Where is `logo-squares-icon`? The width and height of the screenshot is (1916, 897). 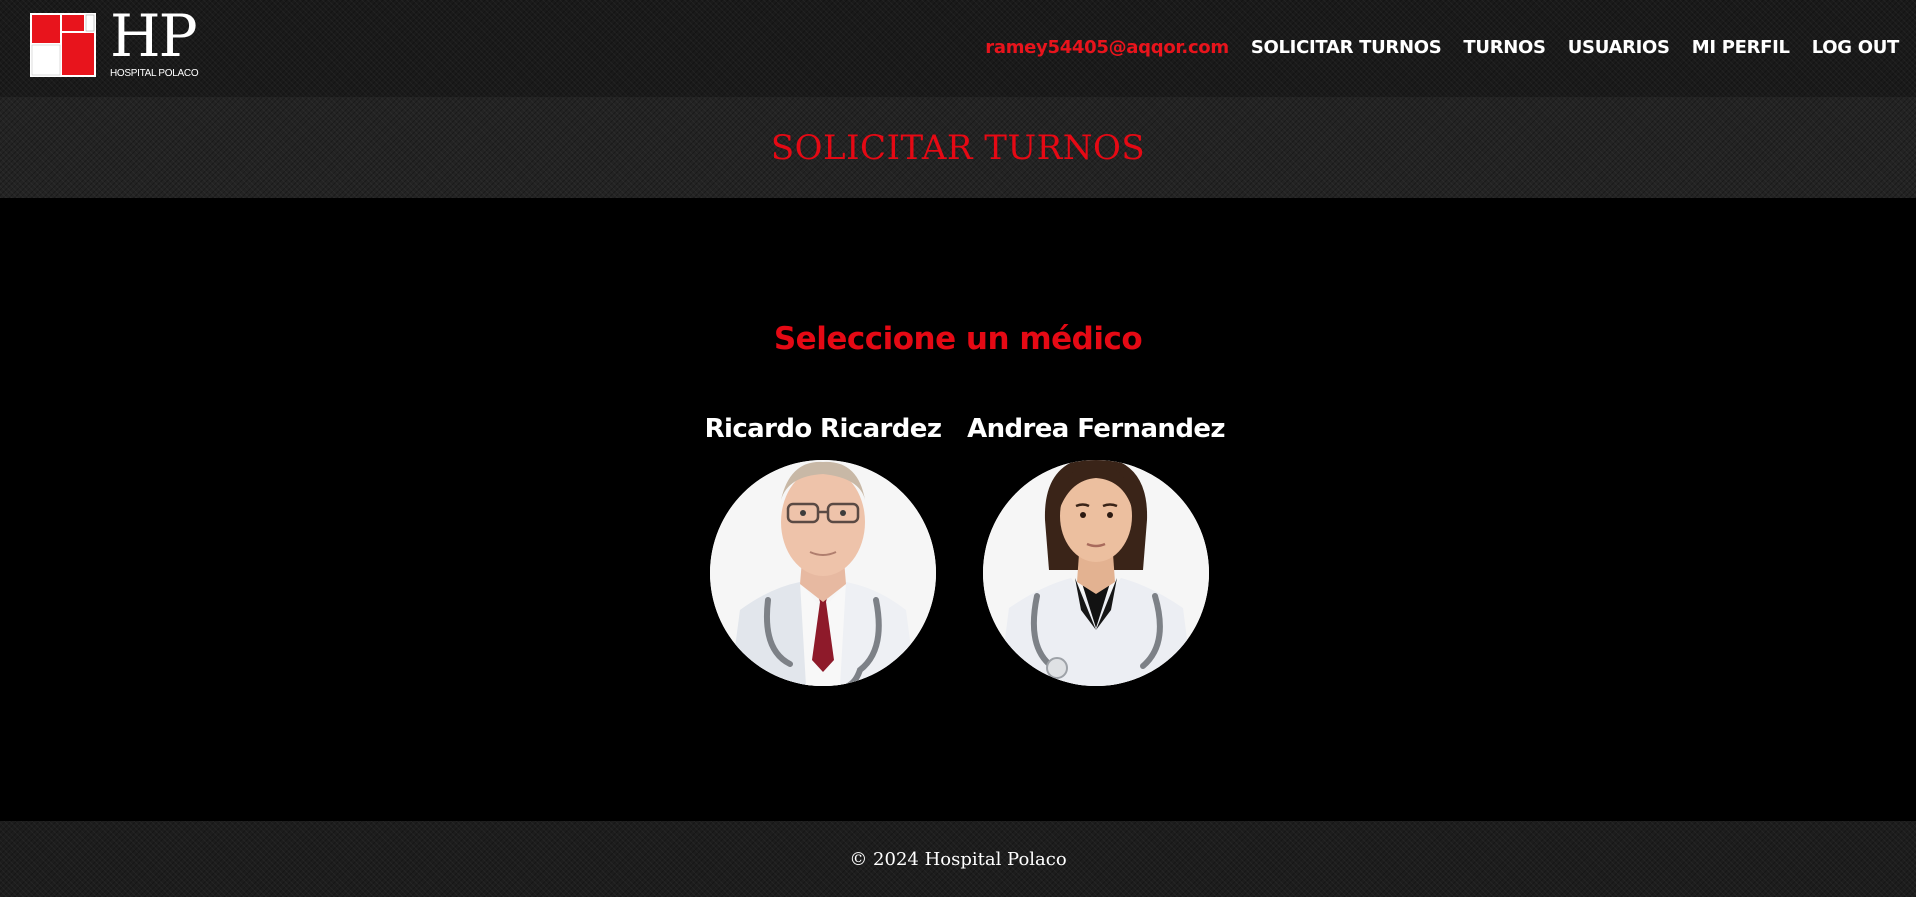
logo-squares-icon is located at coordinates (63, 45).